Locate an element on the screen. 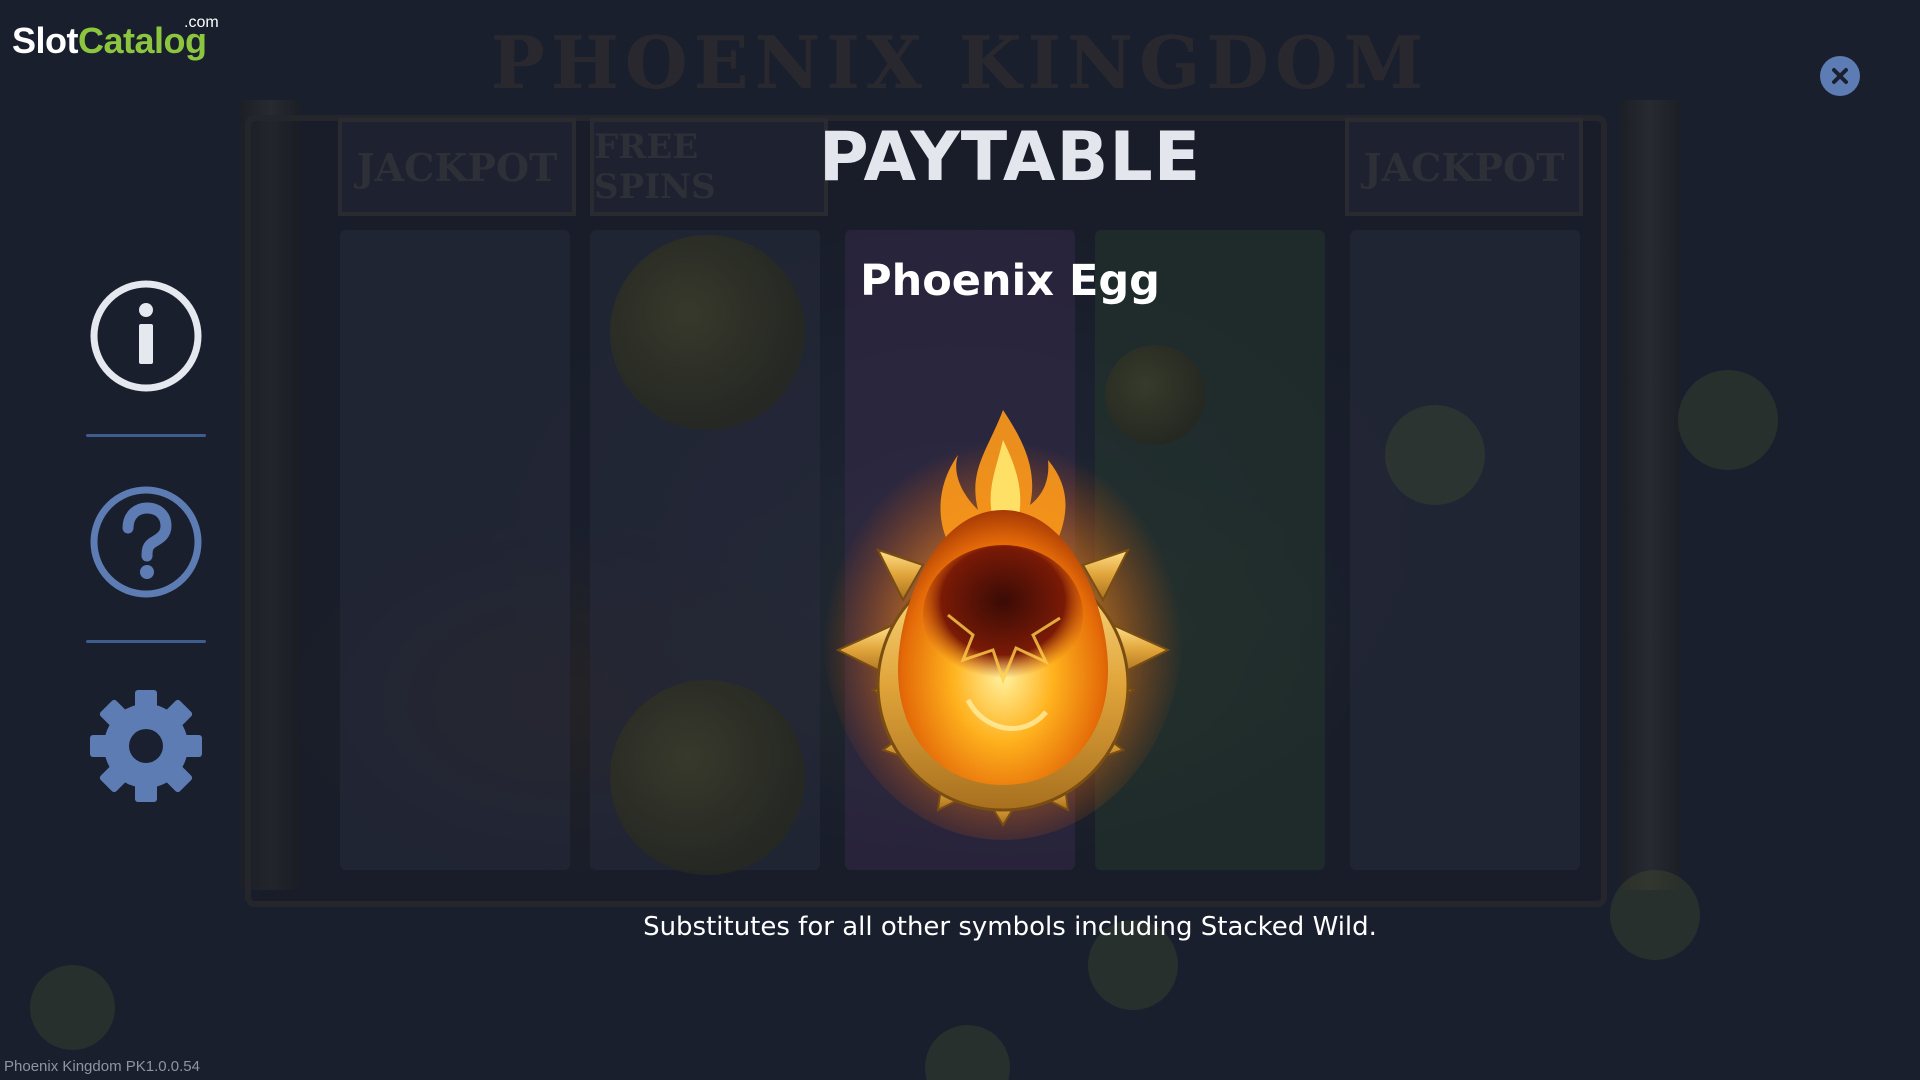 The height and width of the screenshot is (1080, 1920). logo-slot-text: Slot is located at coordinates (45, 40).